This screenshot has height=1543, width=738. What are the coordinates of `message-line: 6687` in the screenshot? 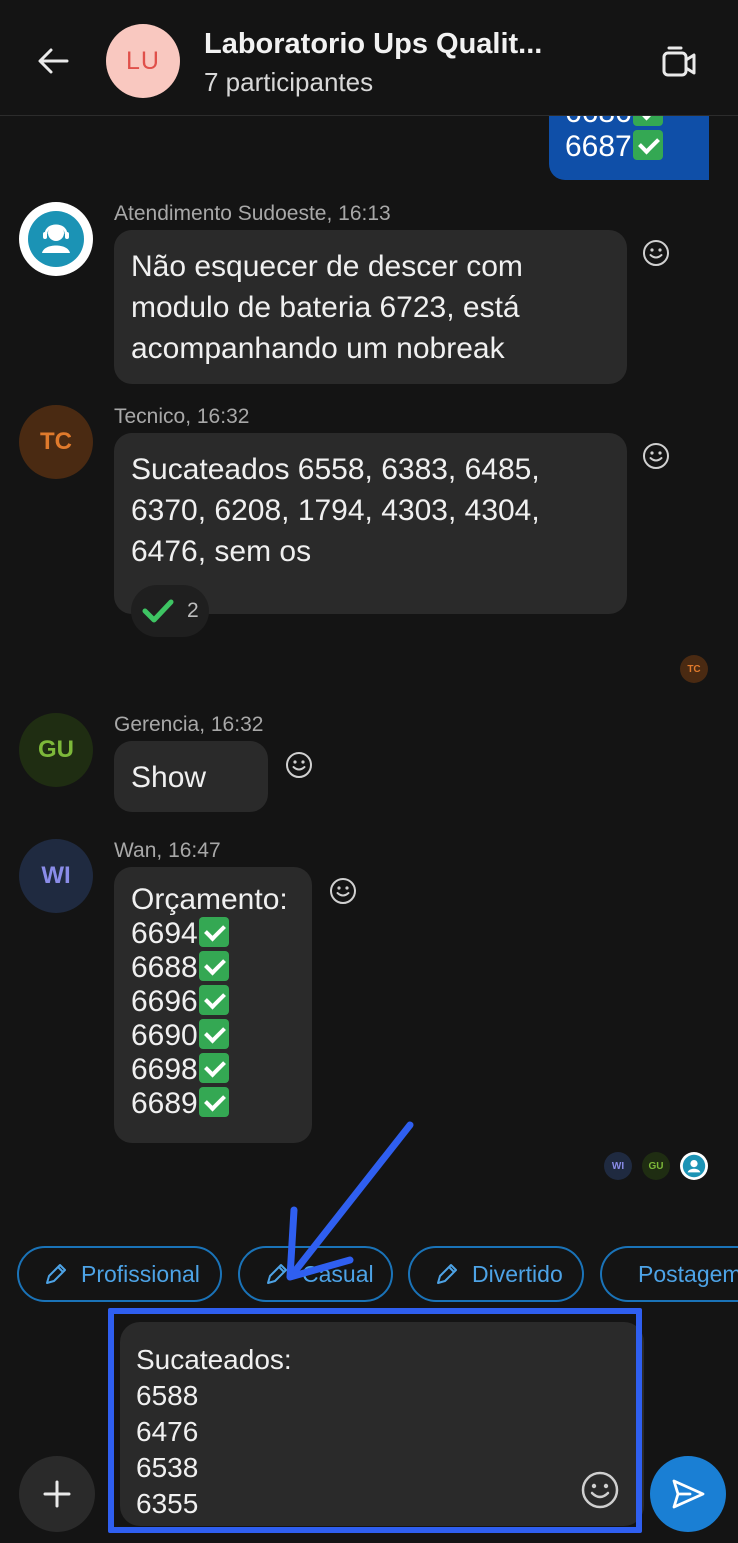 It's located at (629, 147).